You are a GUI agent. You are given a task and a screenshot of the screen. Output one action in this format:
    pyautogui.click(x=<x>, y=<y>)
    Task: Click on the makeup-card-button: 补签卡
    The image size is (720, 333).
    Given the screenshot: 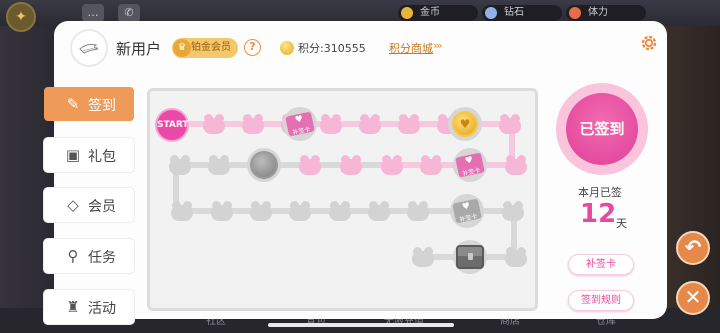 What is the action you would take?
    pyautogui.click(x=601, y=264)
    